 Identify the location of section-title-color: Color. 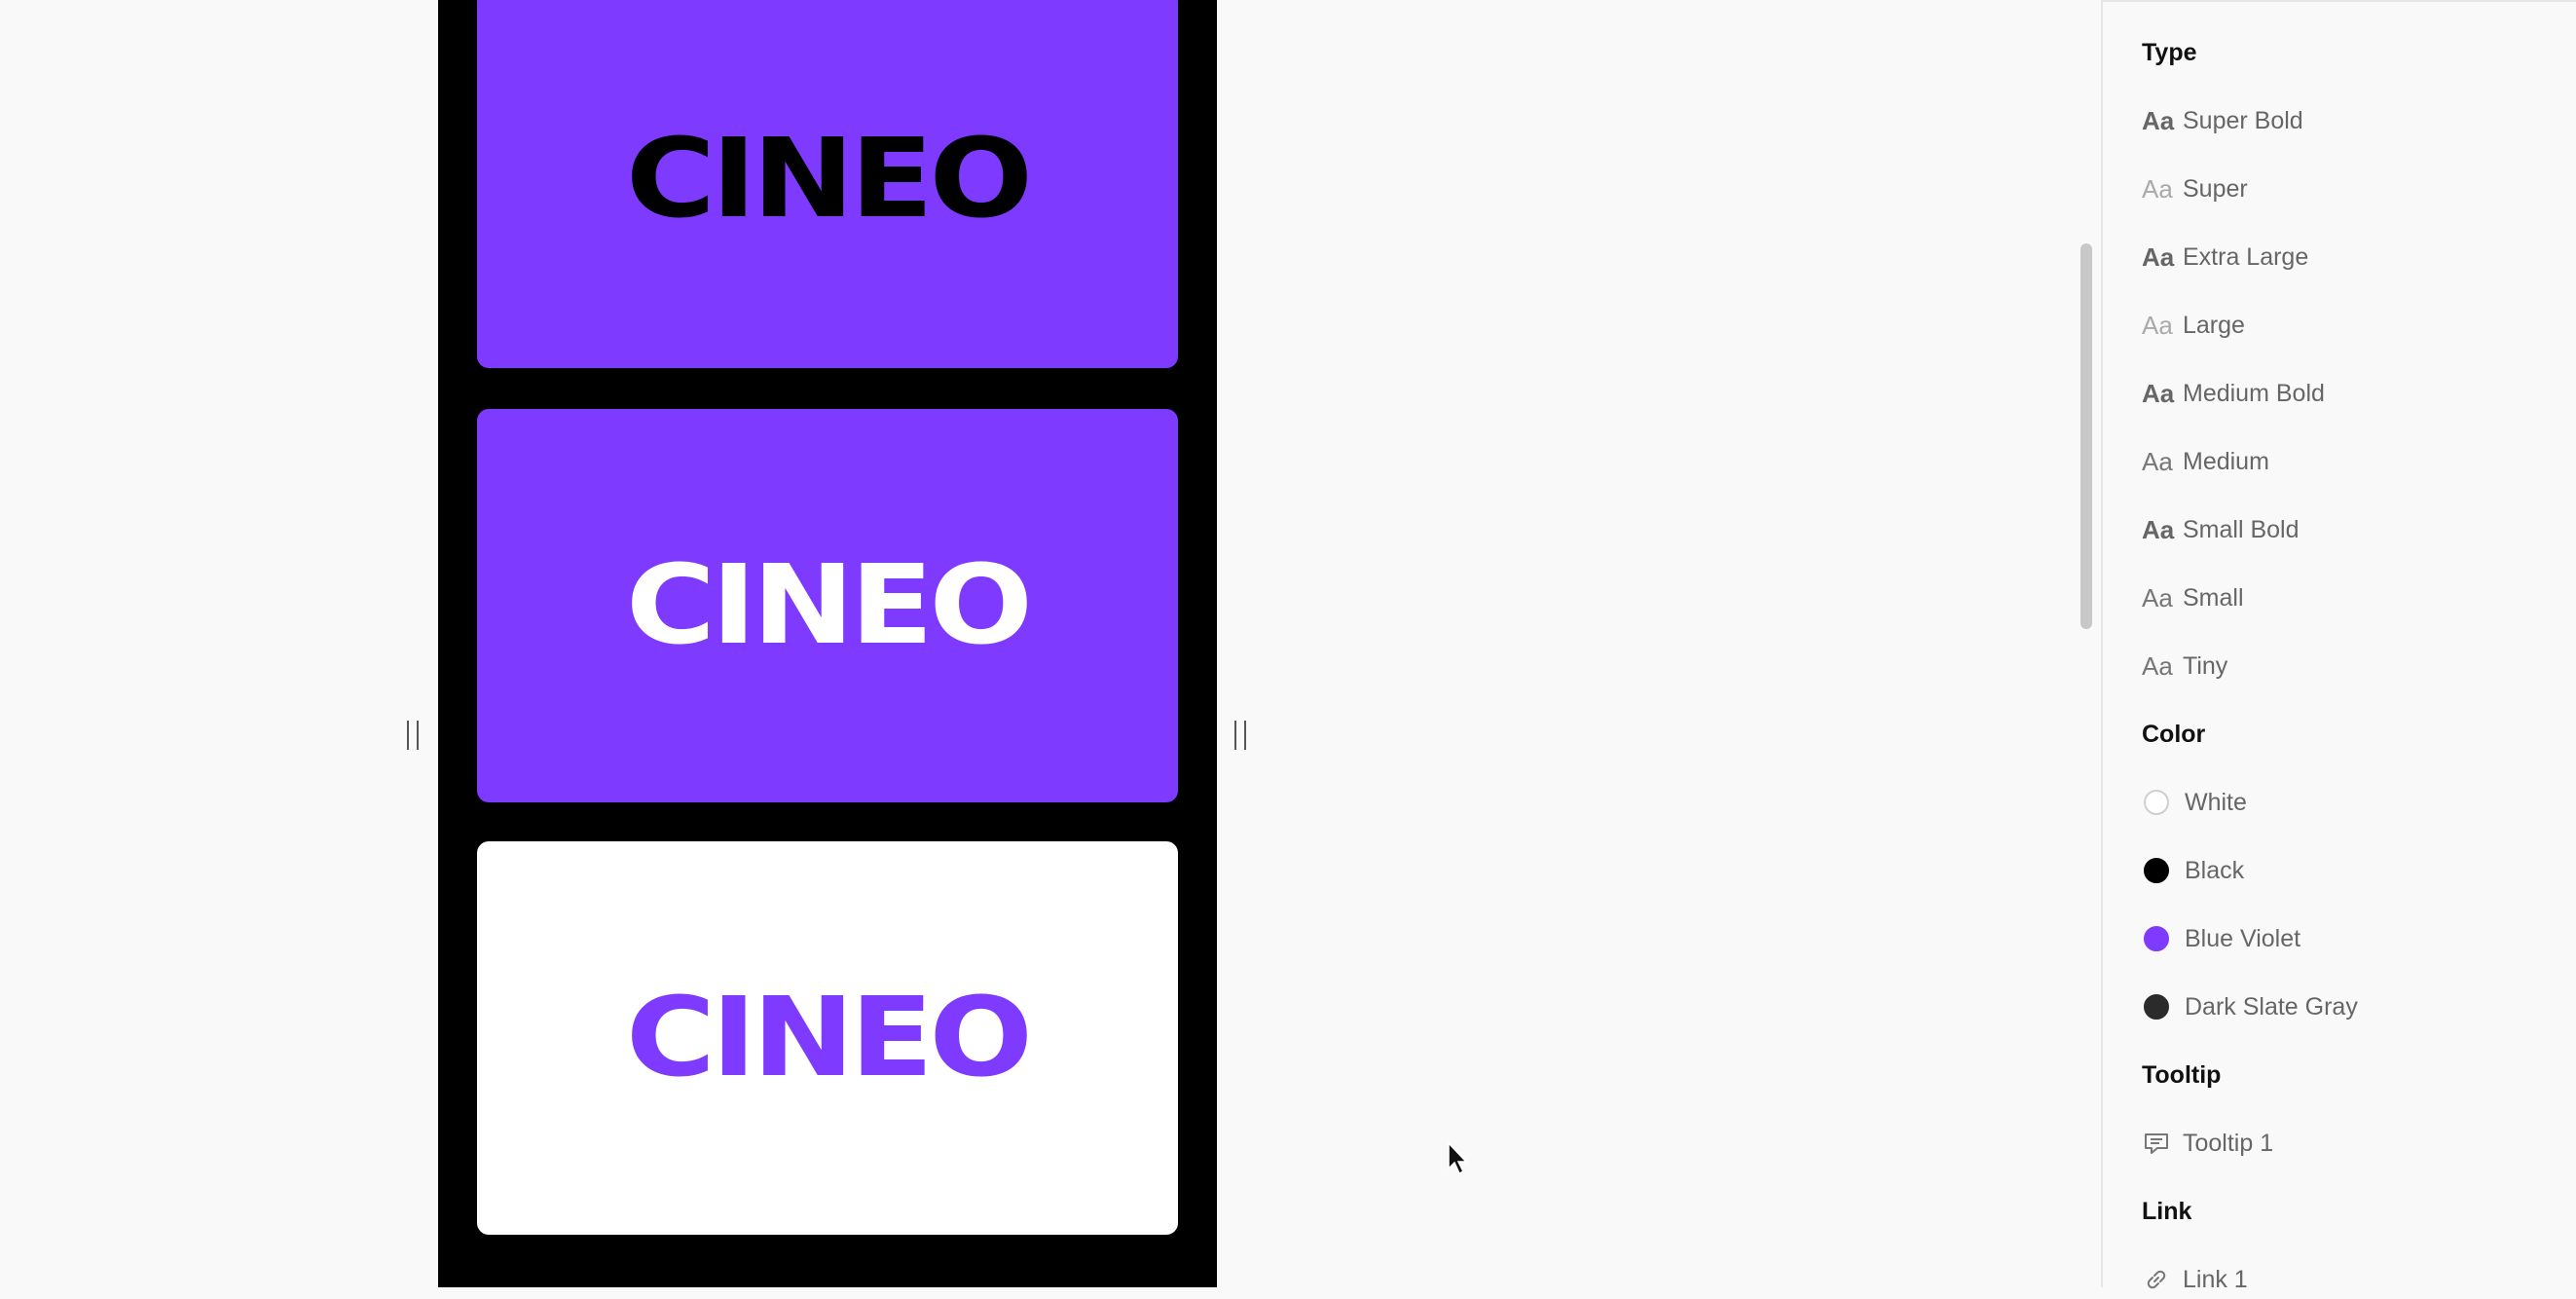
(2174, 734).